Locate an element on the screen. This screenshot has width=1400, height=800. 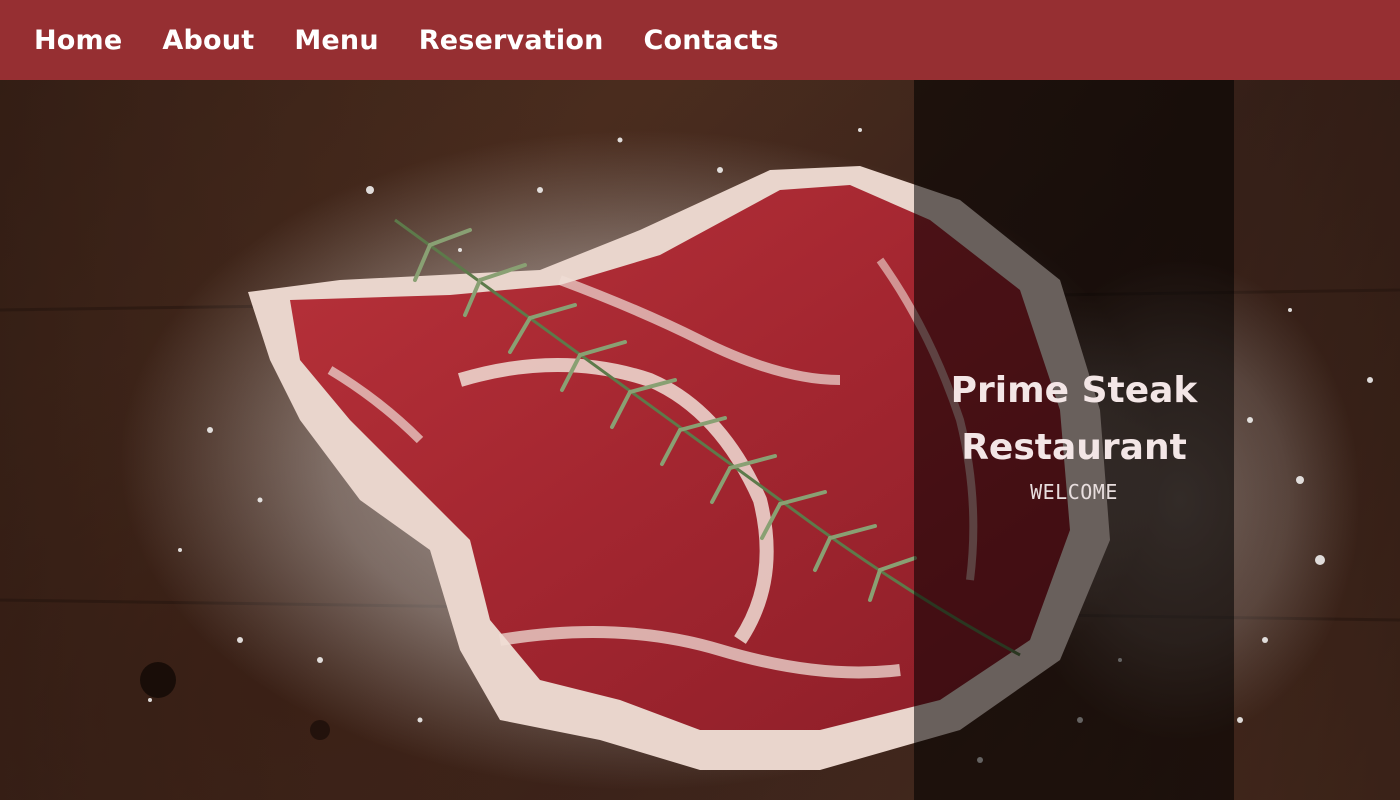
main-navbar: Home About Menu Reservation Contacts is located at coordinates (700, 40).